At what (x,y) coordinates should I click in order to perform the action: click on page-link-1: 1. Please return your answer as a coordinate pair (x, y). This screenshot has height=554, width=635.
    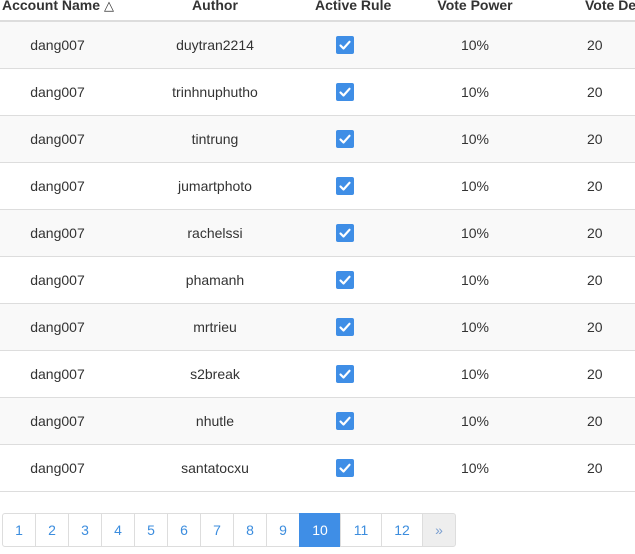
    Looking at the image, I should click on (19, 530).